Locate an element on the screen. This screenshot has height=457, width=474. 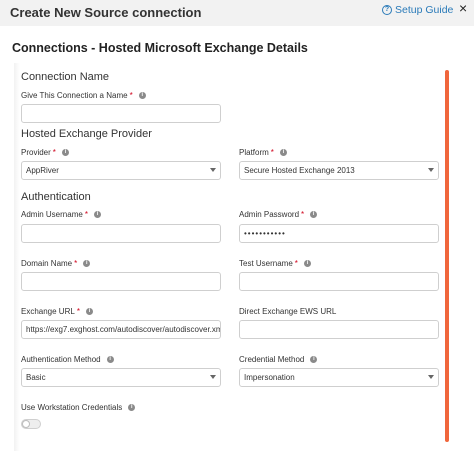
form-panel-shade is located at coordinates (17, 257).